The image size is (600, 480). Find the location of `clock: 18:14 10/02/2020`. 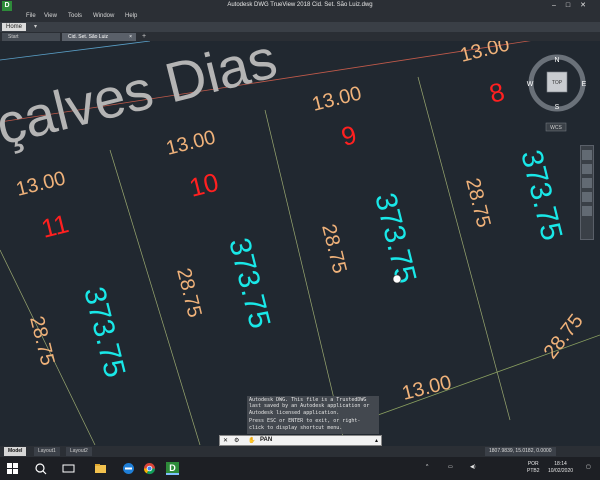

clock: 18:14 10/02/2020 is located at coordinates (560, 468).